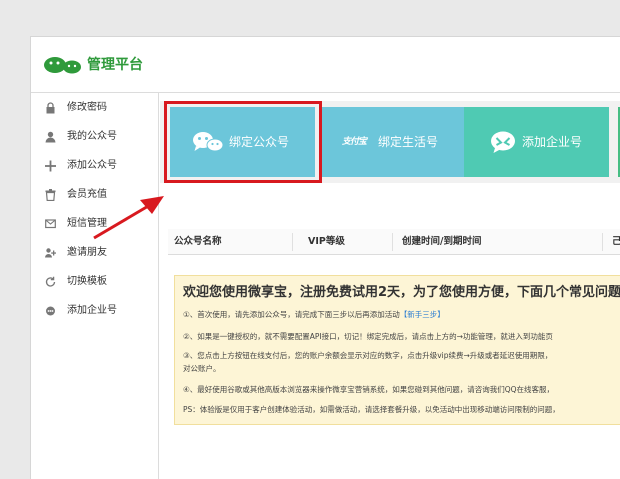 The height and width of the screenshot is (479, 620). What do you see at coordinates (51, 253) in the screenshot?
I see `invite-icon` at bounding box center [51, 253].